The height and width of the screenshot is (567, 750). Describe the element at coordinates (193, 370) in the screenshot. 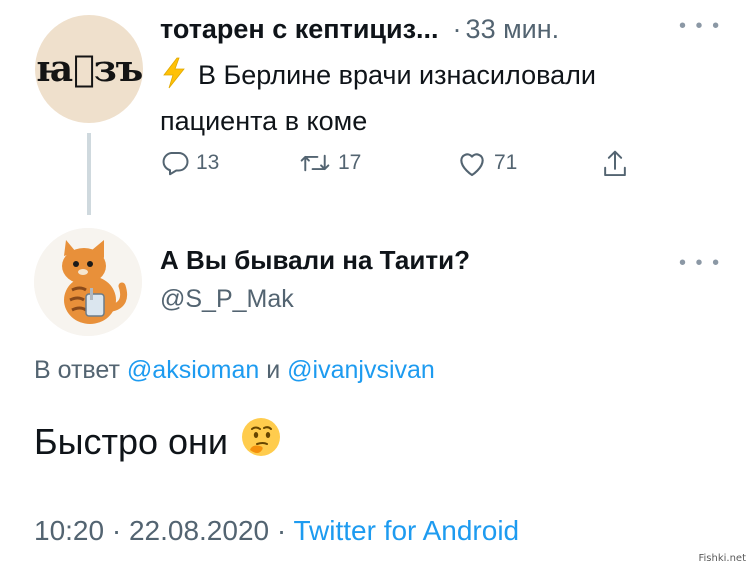

I see `mention-link-1: @aksioman` at that location.